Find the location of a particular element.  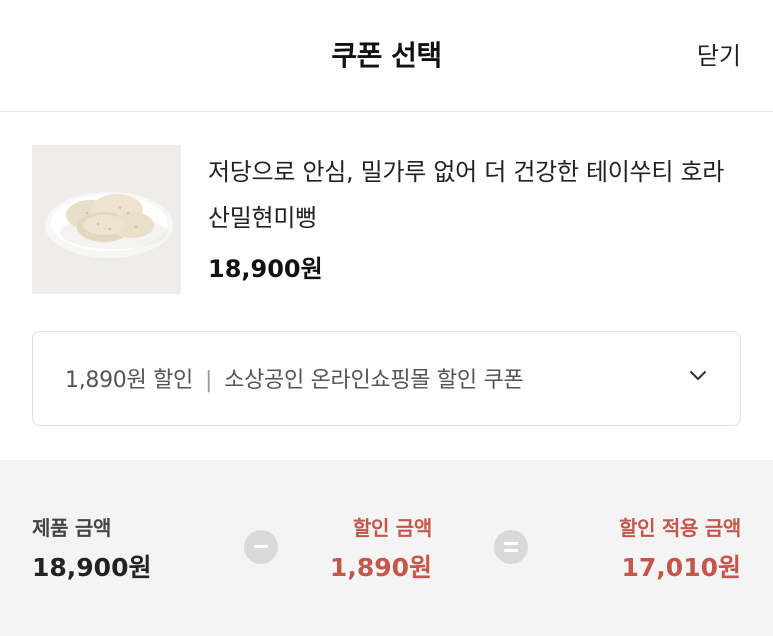

coupon-name: 소상공인 온라인쇼핑몰 할인 쿠폰 is located at coordinates (374, 380).